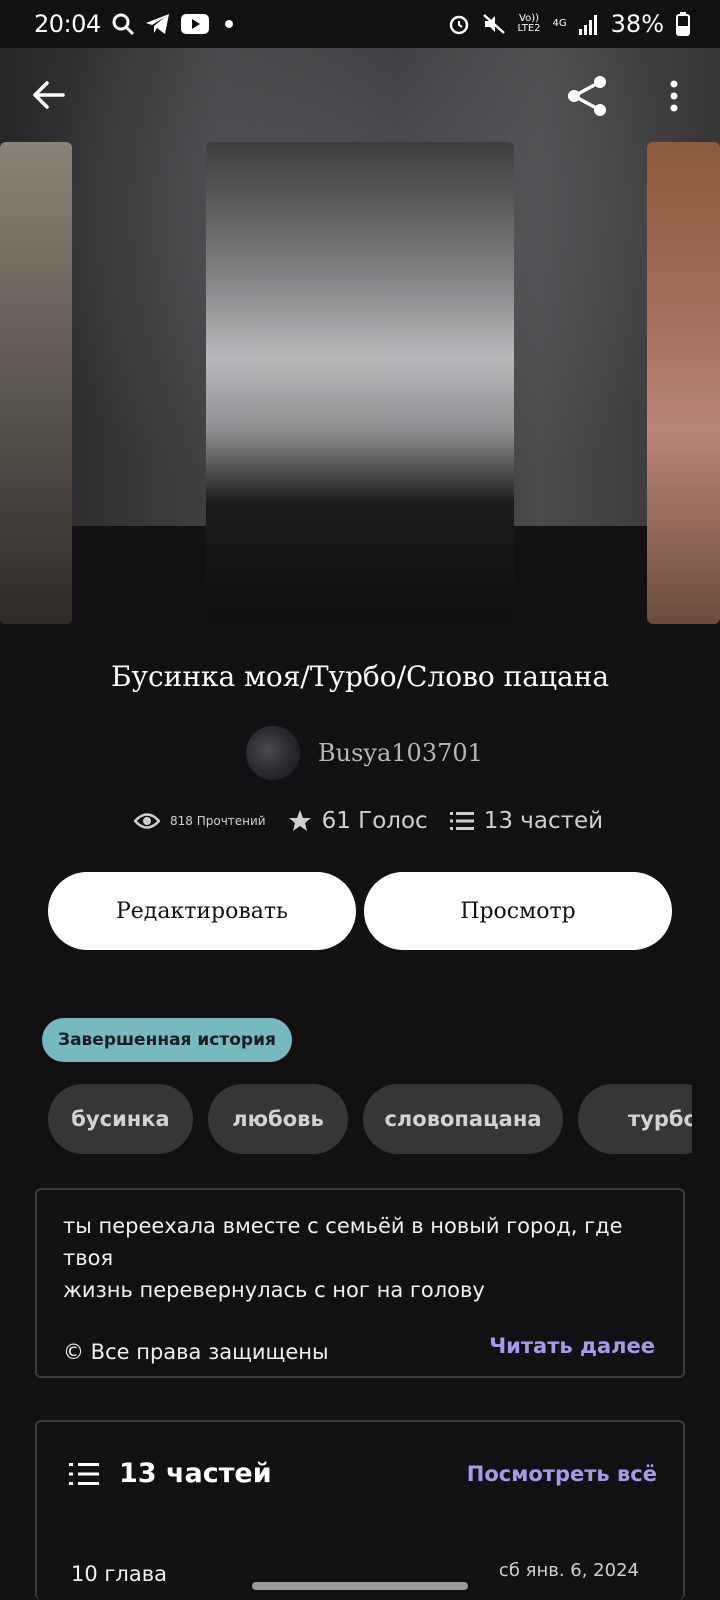 Image resolution: width=720 pixels, height=1600 pixels. What do you see at coordinates (120, 1119) in the screenshot?
I see `tag-chip: бусинка` at bounding box center [120, 1119].